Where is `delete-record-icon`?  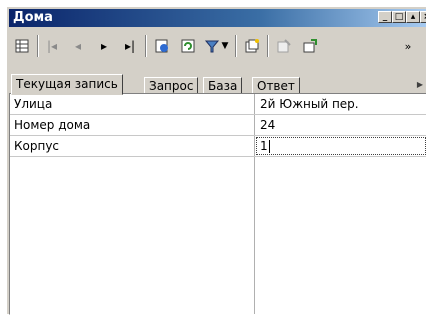 delete-record-icon is located at coordinates (284, 46).